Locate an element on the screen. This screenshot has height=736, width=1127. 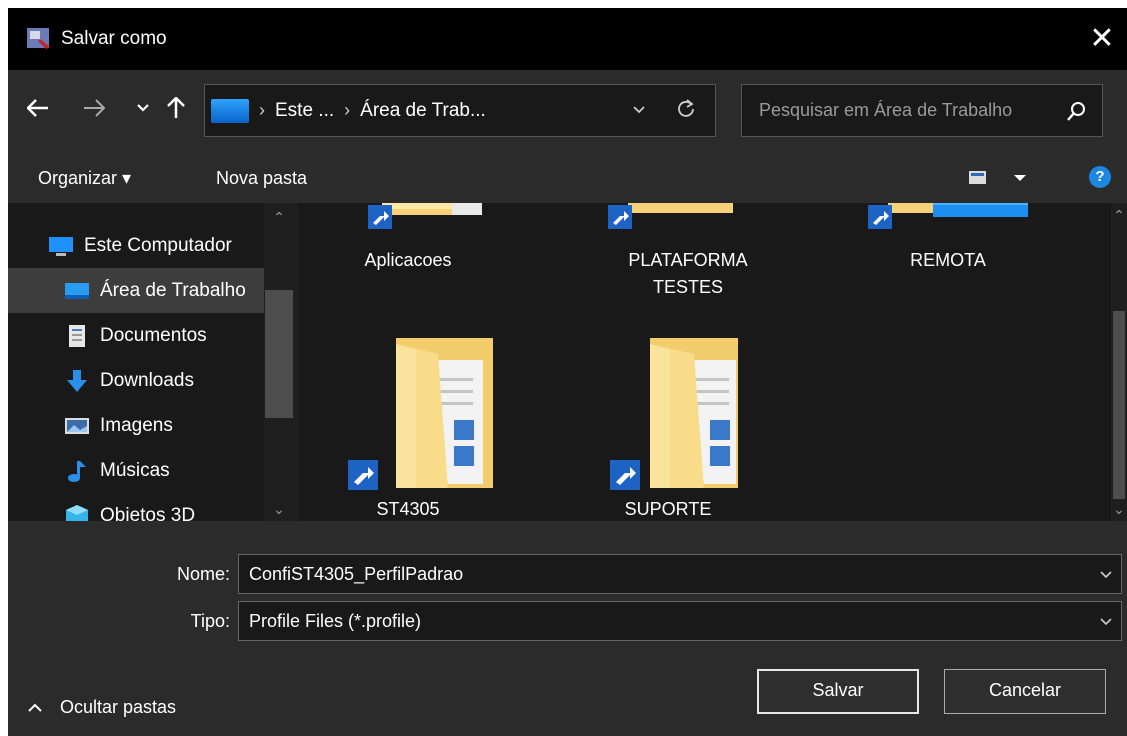
up-button is located at coordinates (176, 108).